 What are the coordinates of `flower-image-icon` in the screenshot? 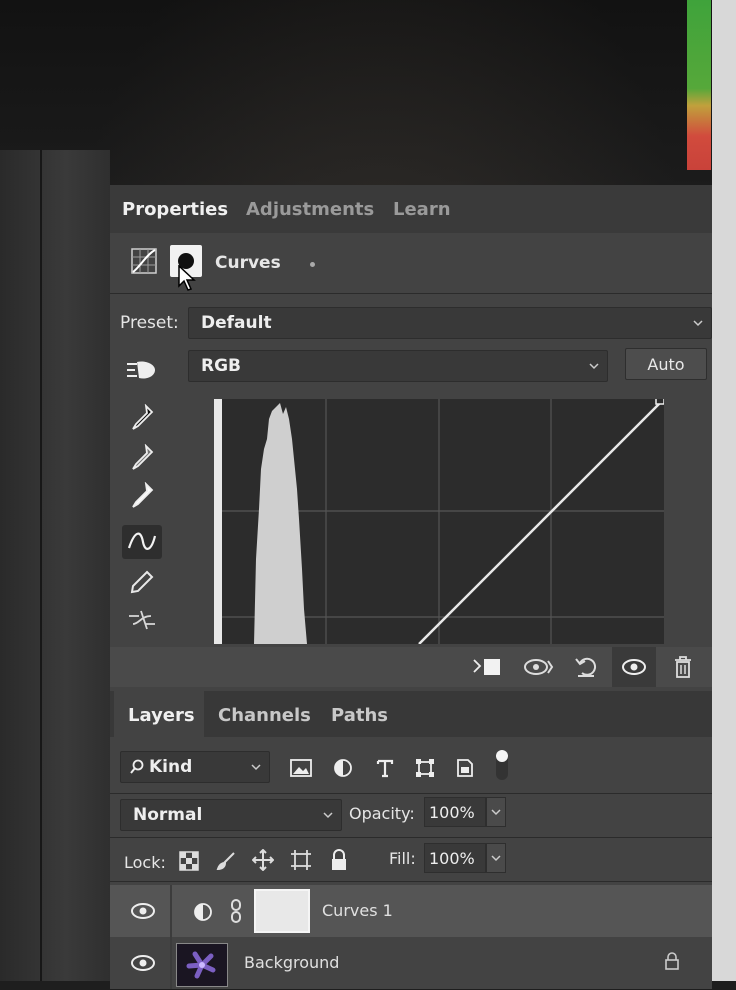 It's located at (201, 965).